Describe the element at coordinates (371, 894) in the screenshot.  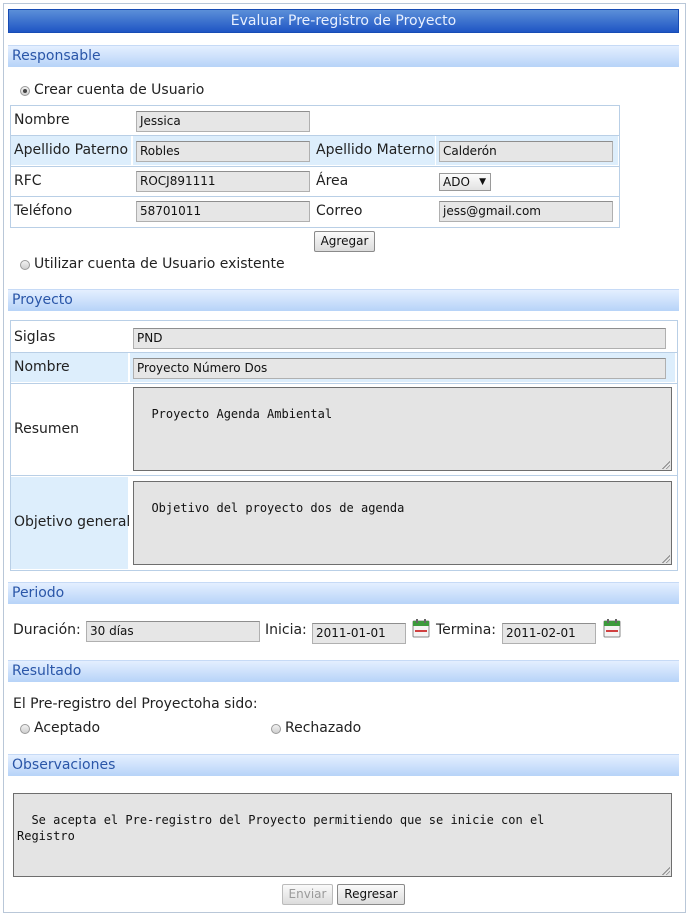
I see `regresar-button: Regresar` at that location.